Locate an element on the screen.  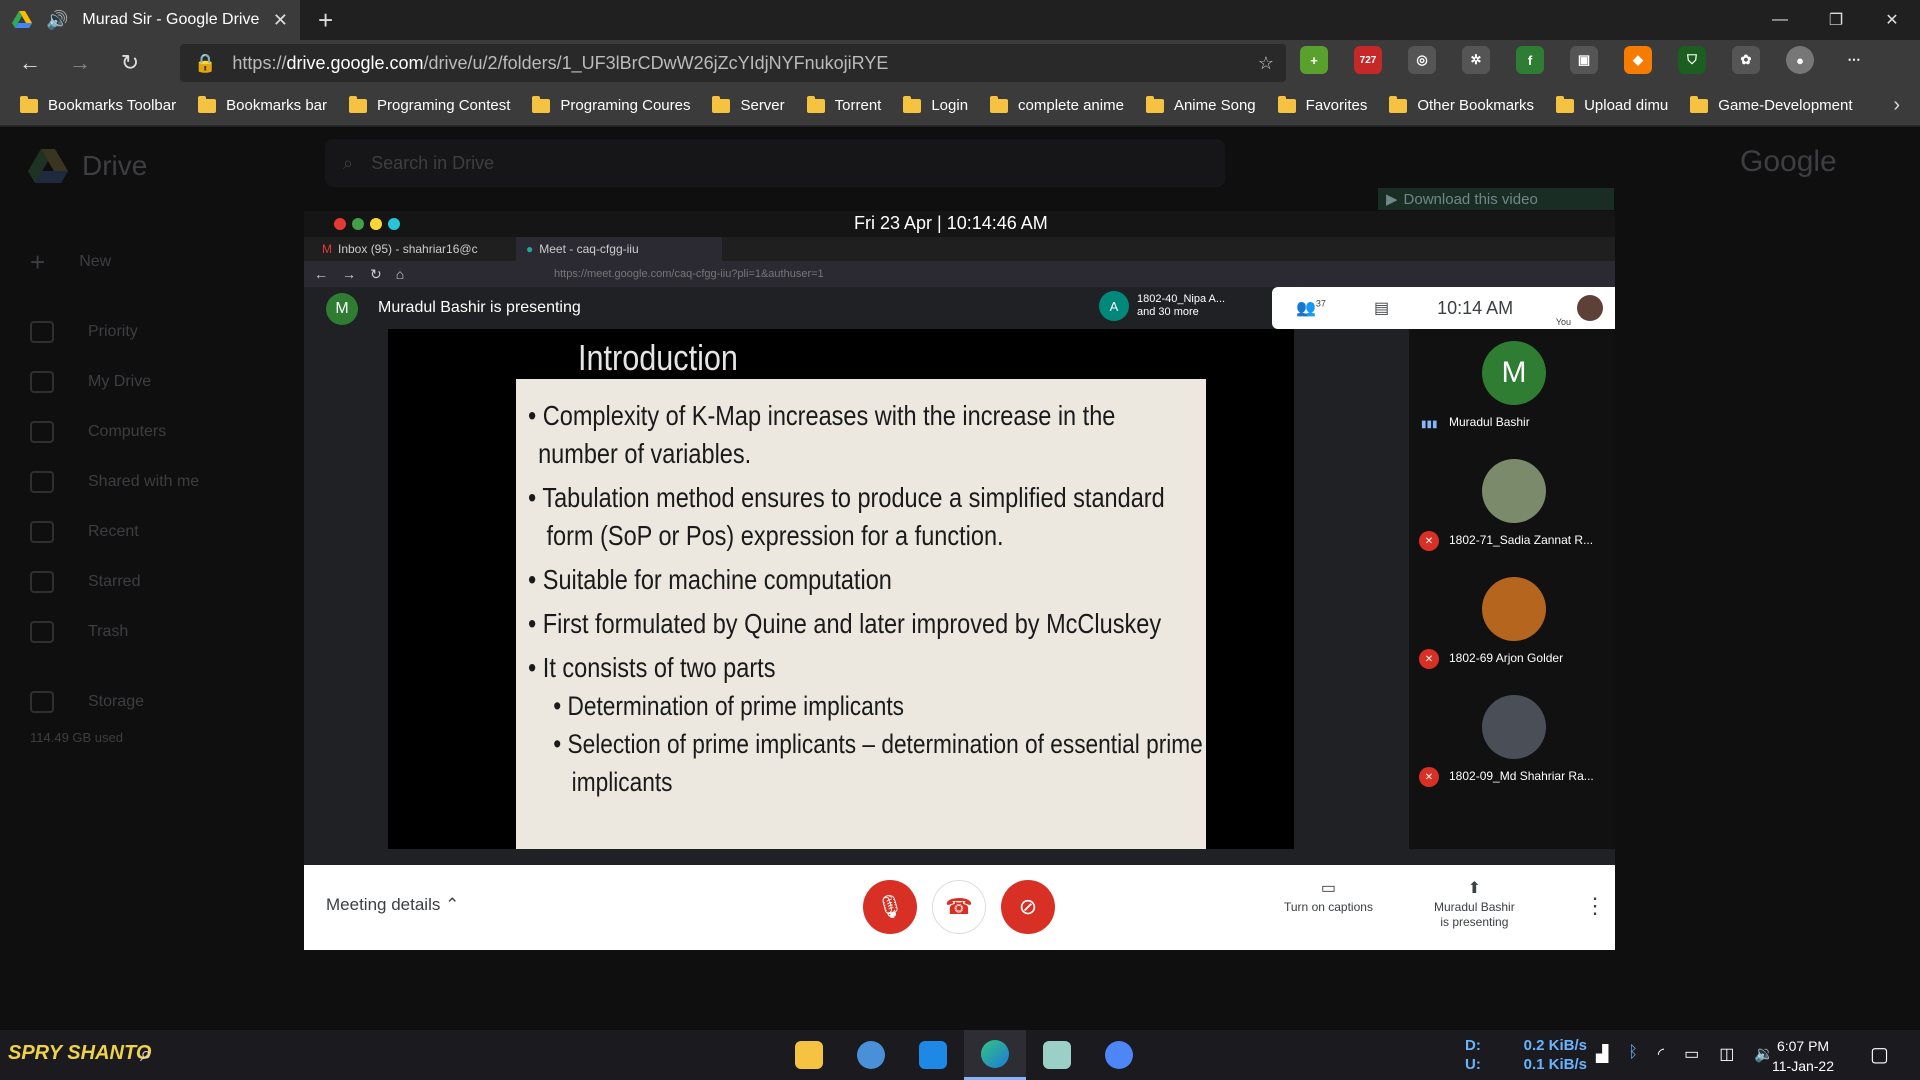
you-label: You is located at coordinates (1563, 322).